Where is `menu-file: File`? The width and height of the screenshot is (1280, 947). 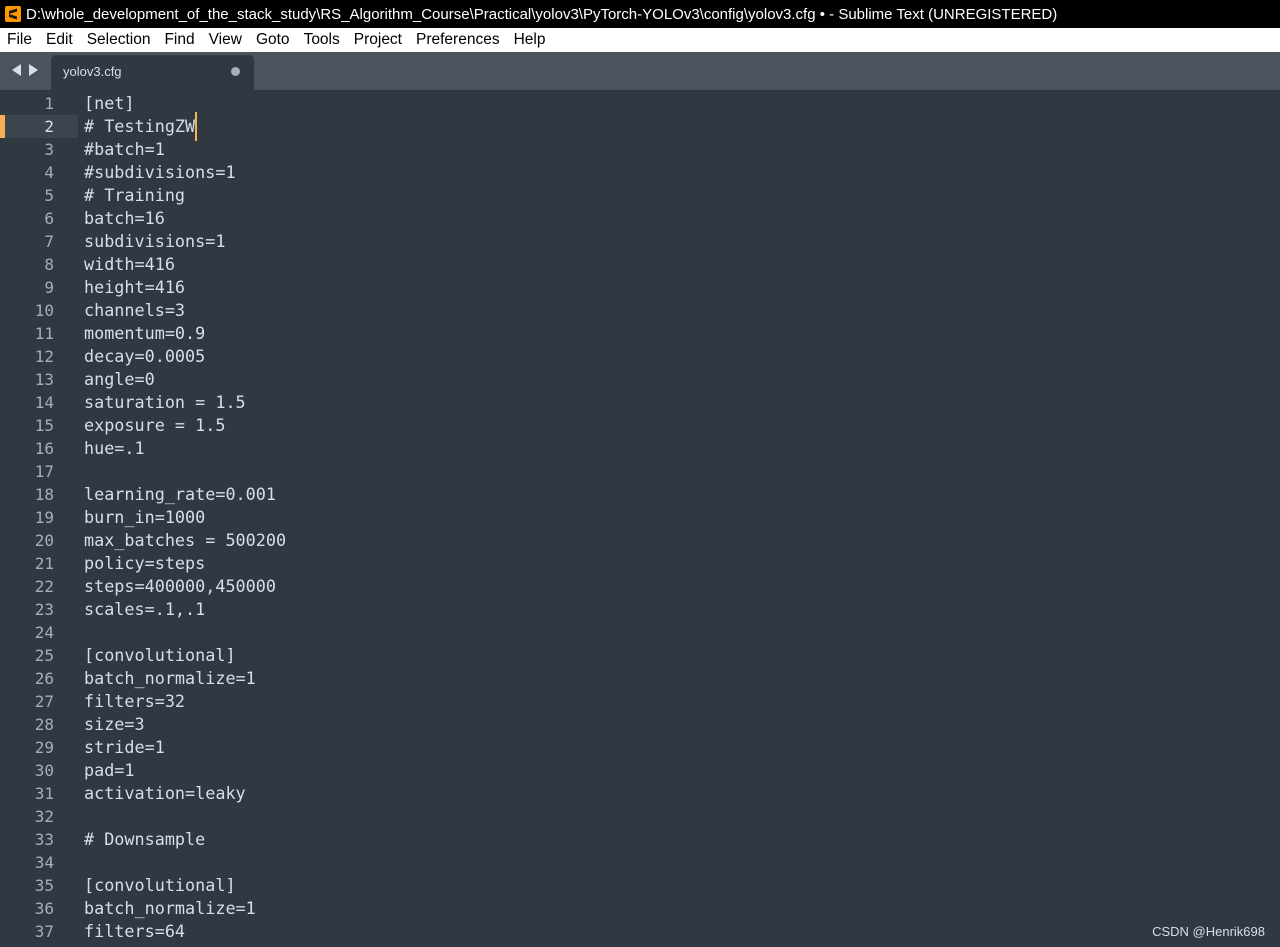
menu-file: File is located at coordinates (19, 40).